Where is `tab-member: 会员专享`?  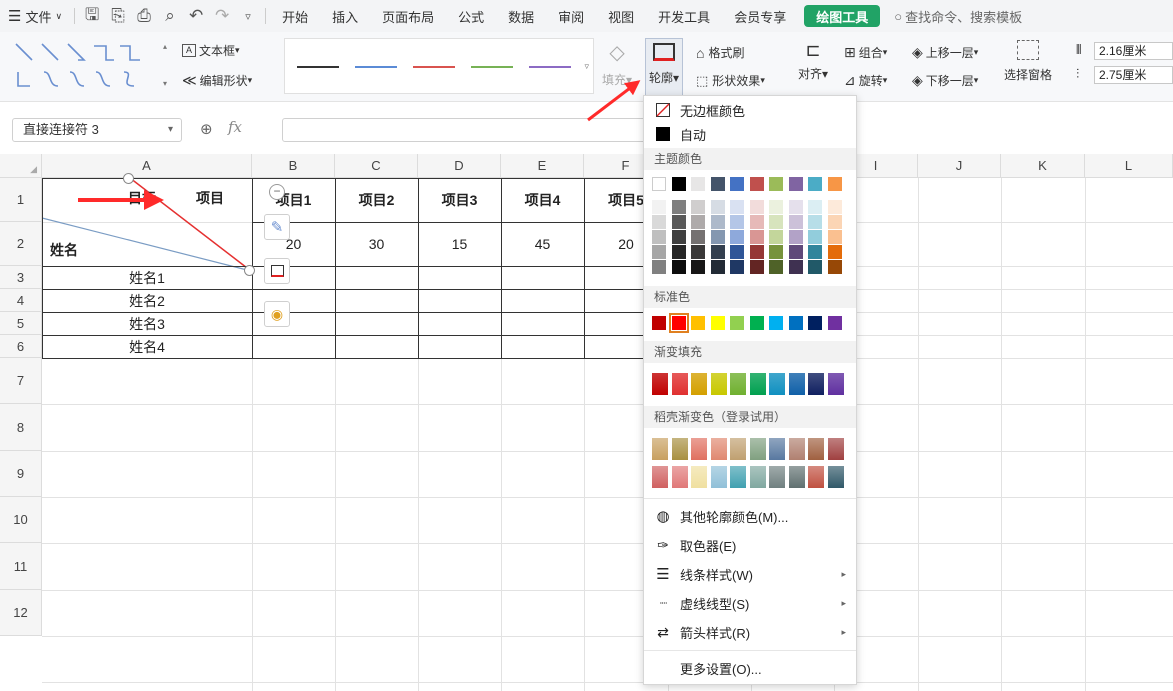
tab-member: 会员专享 is located at coordinates (760, 16).